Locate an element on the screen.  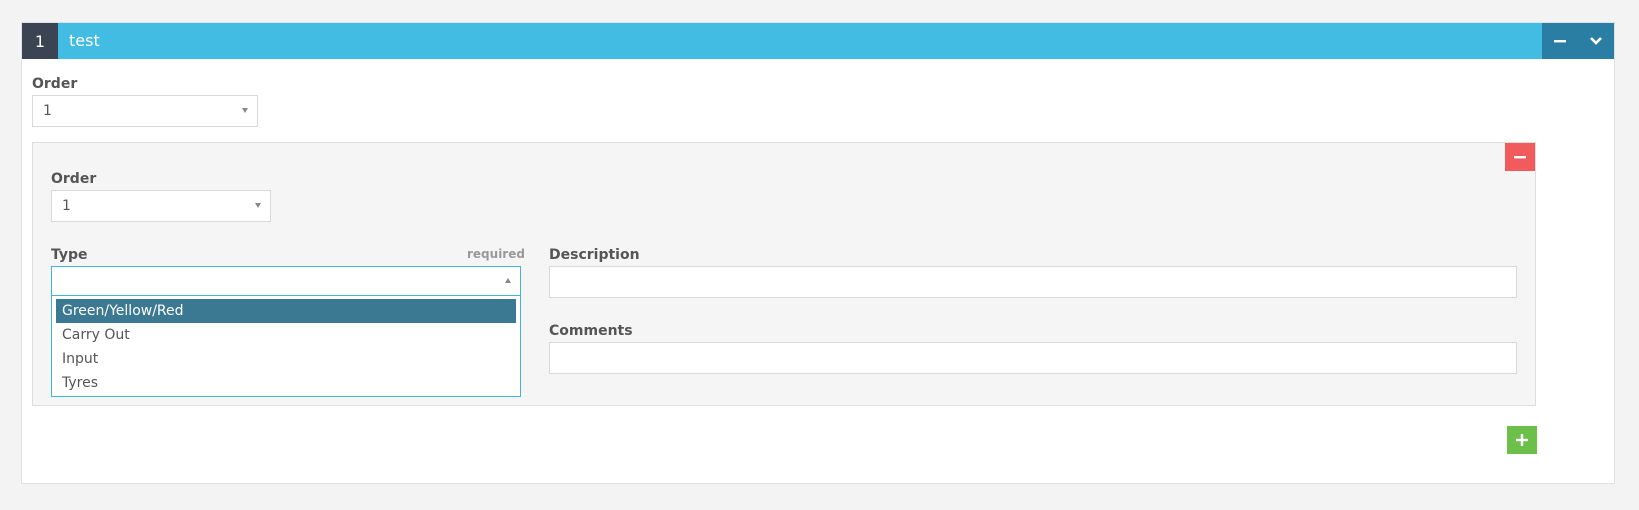
item-order-select-value: 1 is located at coordinates (66, 206).